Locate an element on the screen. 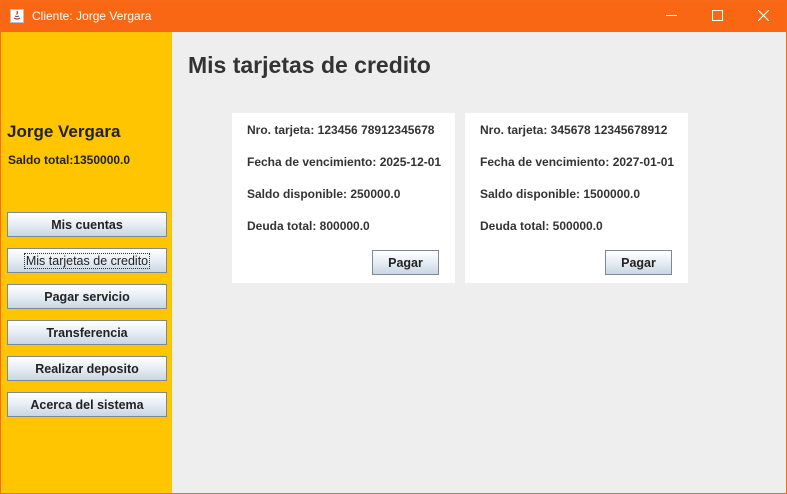  close-button is located at coordinates (763, 16).